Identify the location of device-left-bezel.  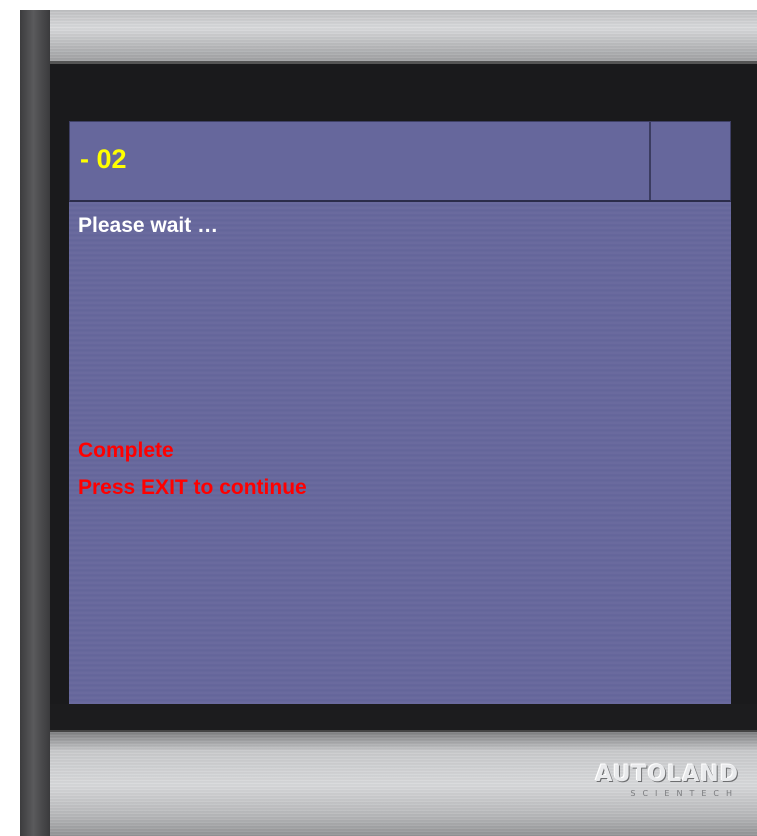
(35, 423).